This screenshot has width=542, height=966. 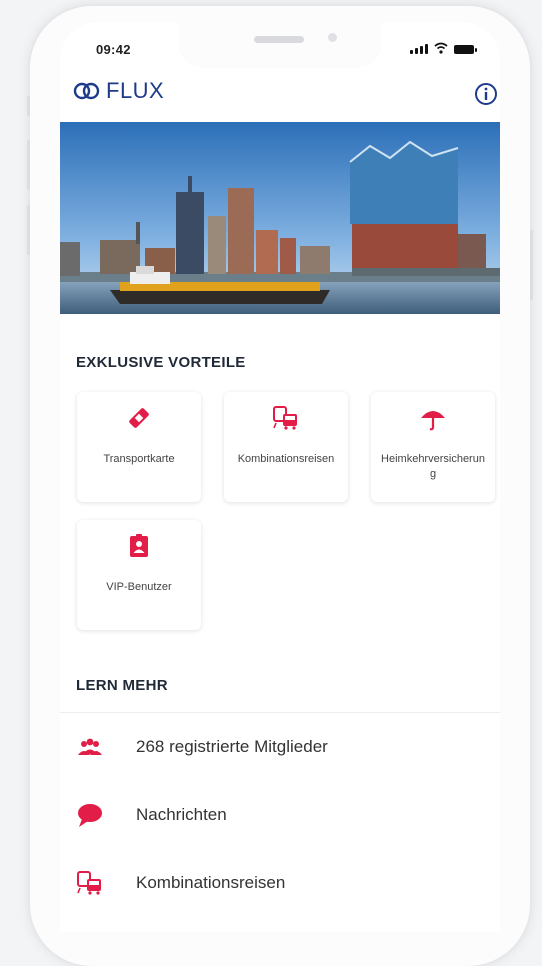 What do you see at coordinates (419, 49) in the screenshot?
I see `signal-icon` at bounding box center [419, 49].